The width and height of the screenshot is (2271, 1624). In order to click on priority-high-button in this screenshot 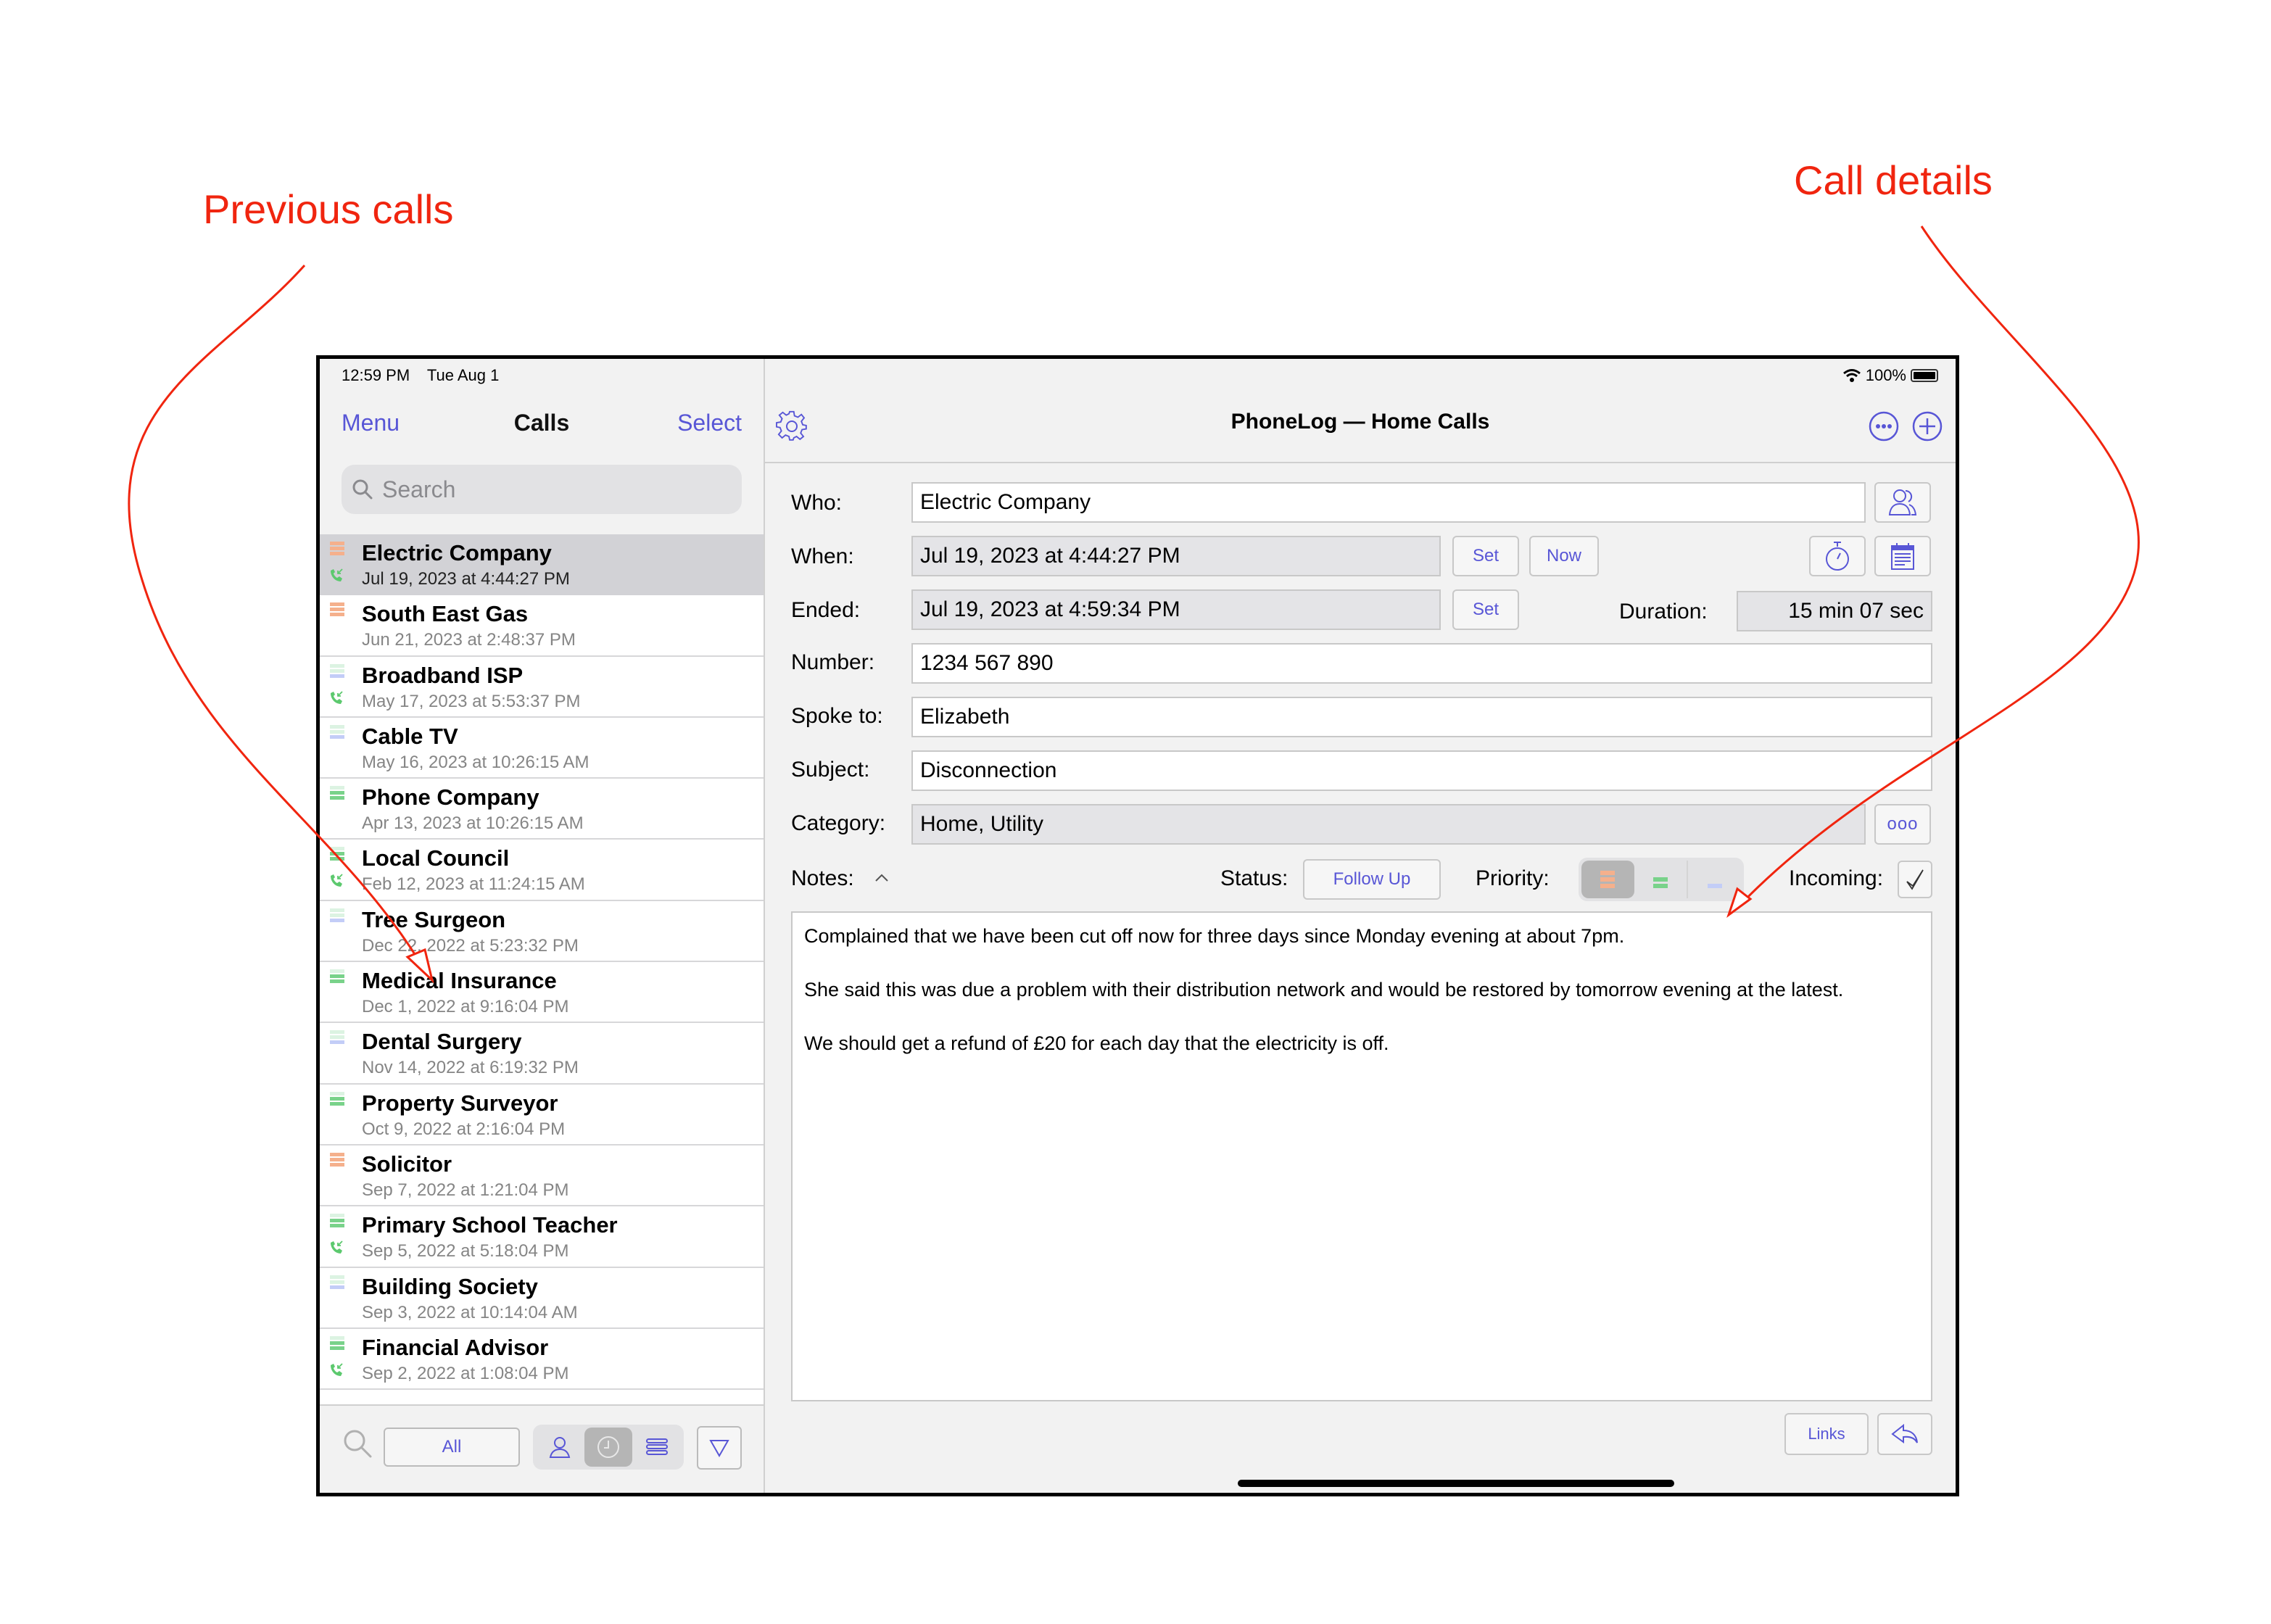, I will do `click(1607, 879)`.